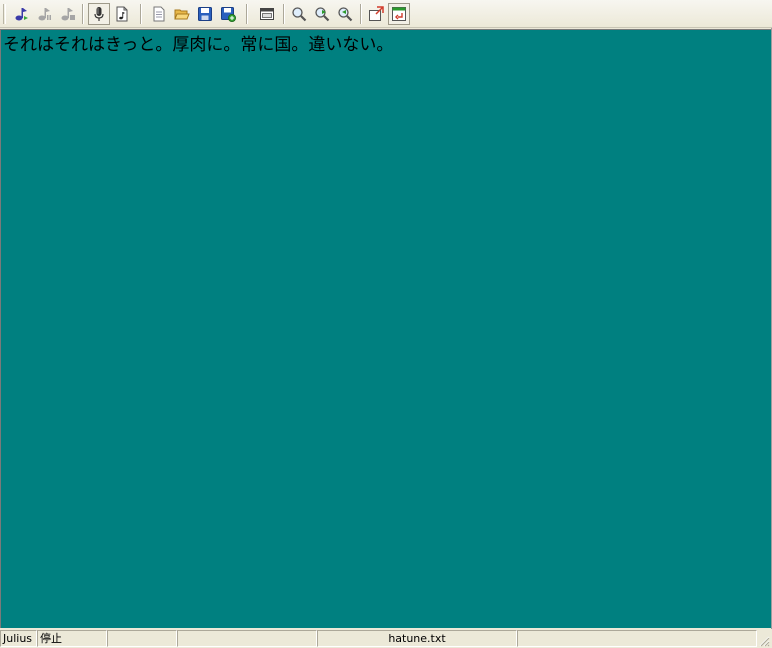 The image size is (772, 648). Describe the element at coordinates (198, 45) in the screenshot. I see `recognized-text: それはそれはきっと。厚肉に。常に国。違いない。` at that location.